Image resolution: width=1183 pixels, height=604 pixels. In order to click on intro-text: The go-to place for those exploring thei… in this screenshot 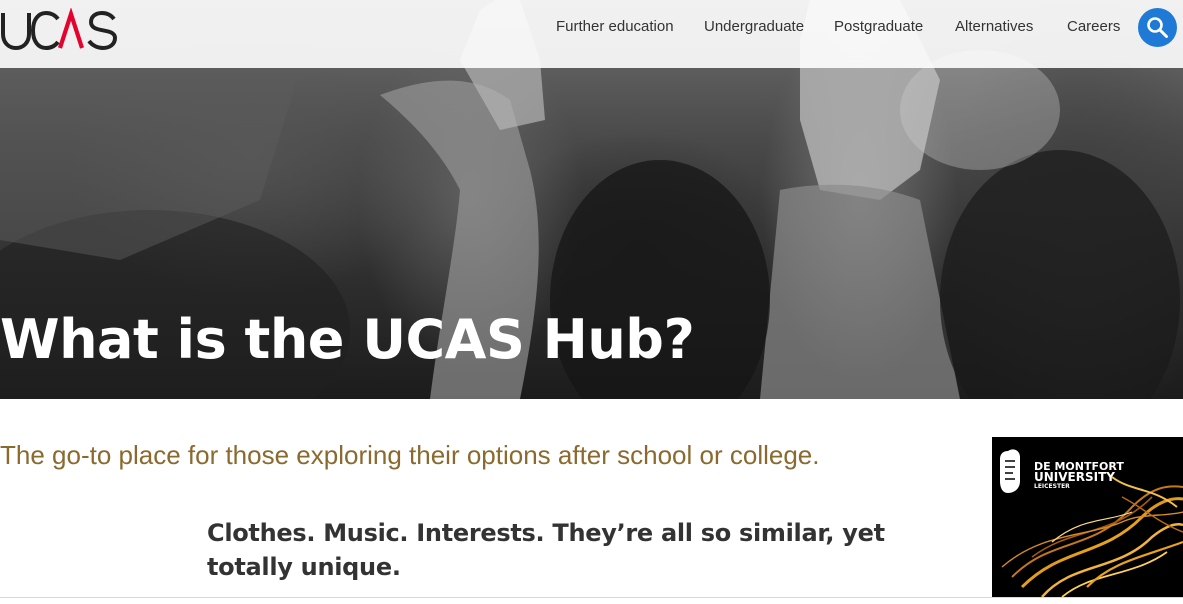, I will do `click(410, 455)`.